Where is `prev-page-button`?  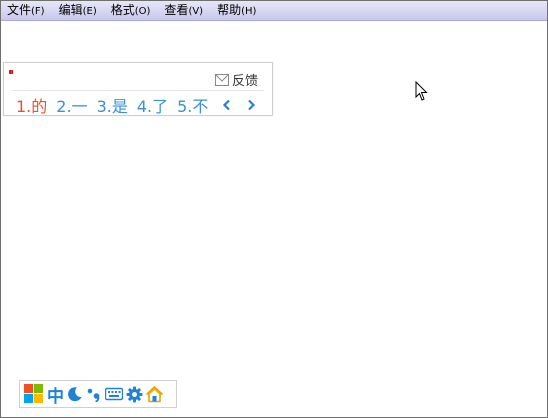 prev-page-button is located at coordinates (227, 105).